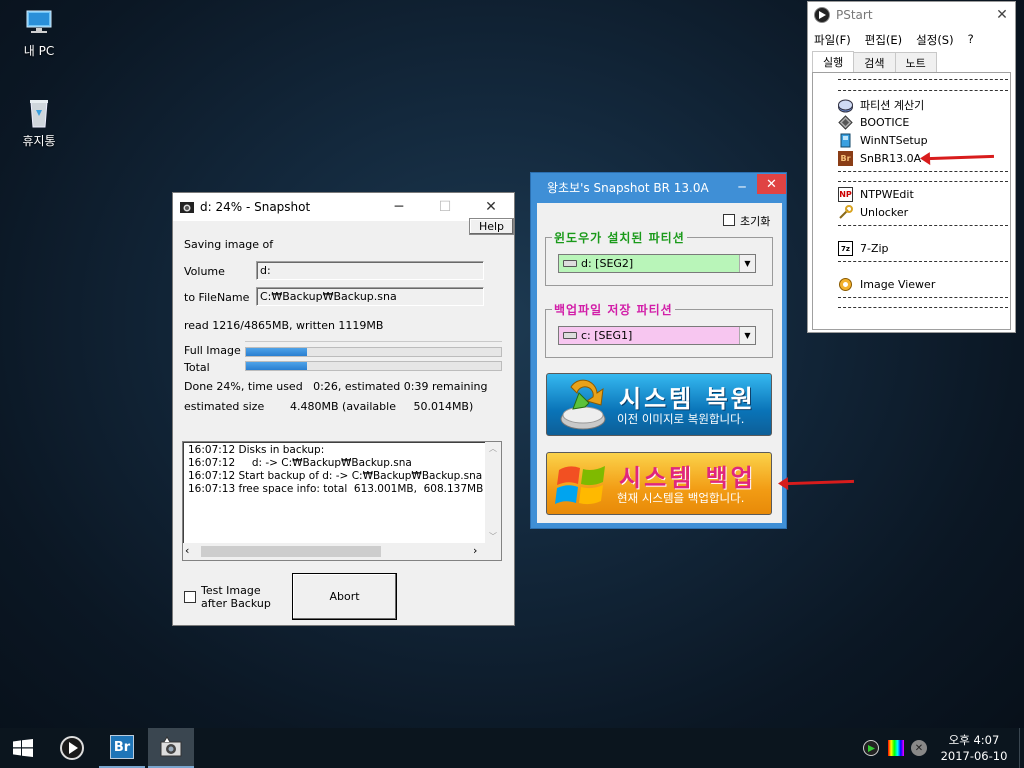  Describe the element at coordinates (217, 297) in the screenshot. I see `filename-label: to FileName` at that location.